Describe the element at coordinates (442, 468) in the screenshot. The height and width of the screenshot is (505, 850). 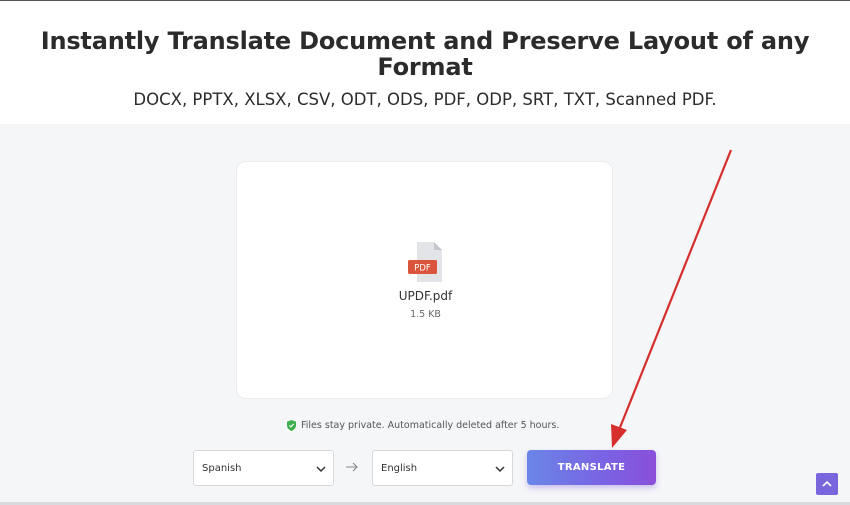
I see `target-language-select: English` at that location.